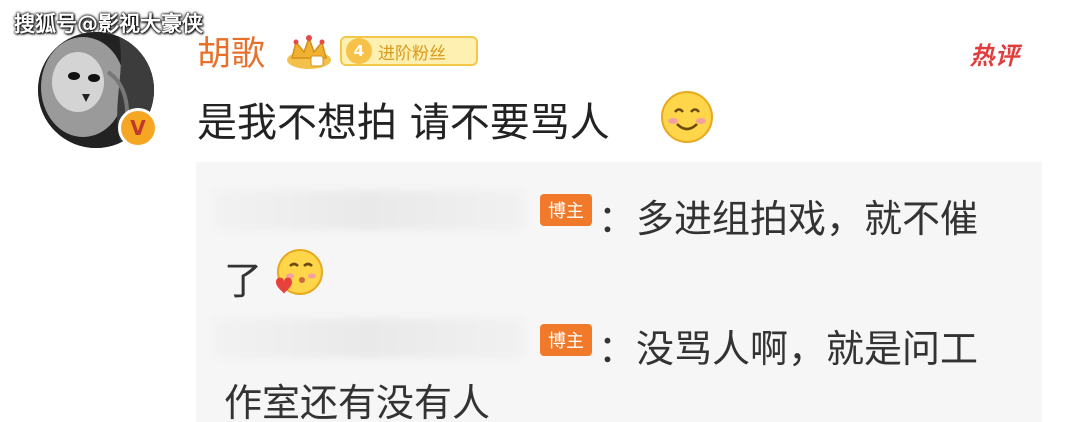 This screenshot has width=1080, height=422. What do you see at coordinates (412, 53) in the screenshot?
I see `fan-level-text: 进阶粉丝` at bounding box center [412, 53].